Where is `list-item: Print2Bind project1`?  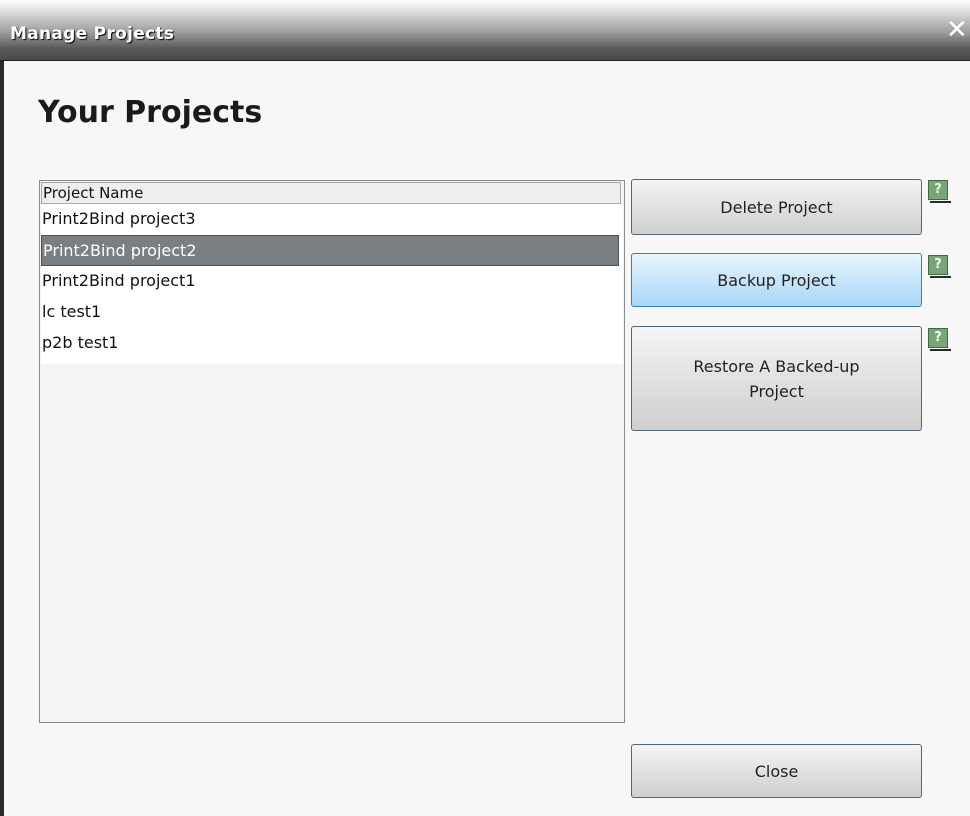 list-item: Print2Bind project1 is located at coordinates (332, 281).